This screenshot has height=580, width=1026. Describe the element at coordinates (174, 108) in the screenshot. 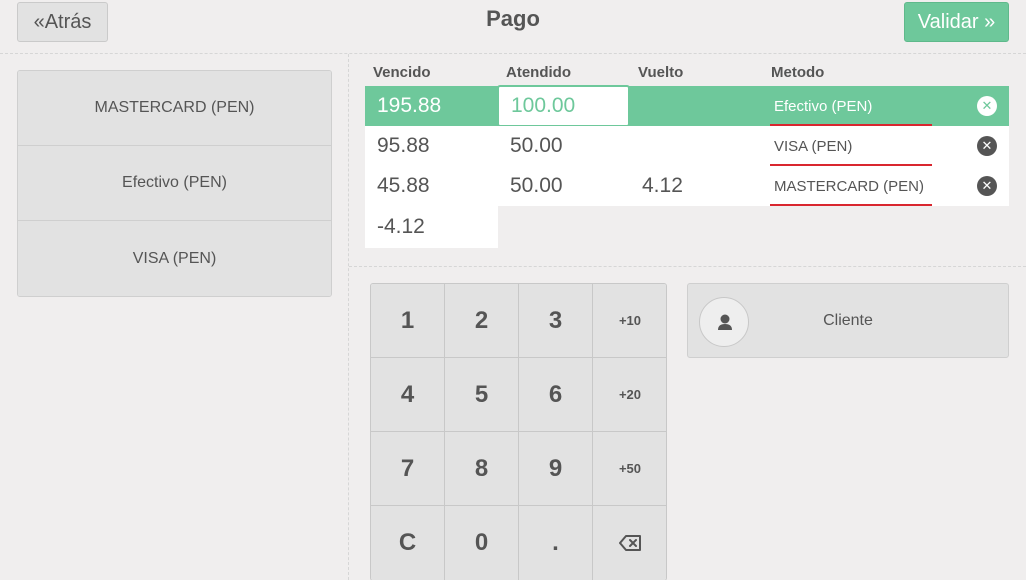

I see `payment-method-mastercard: MASTERCARD (PEN)` at that location.